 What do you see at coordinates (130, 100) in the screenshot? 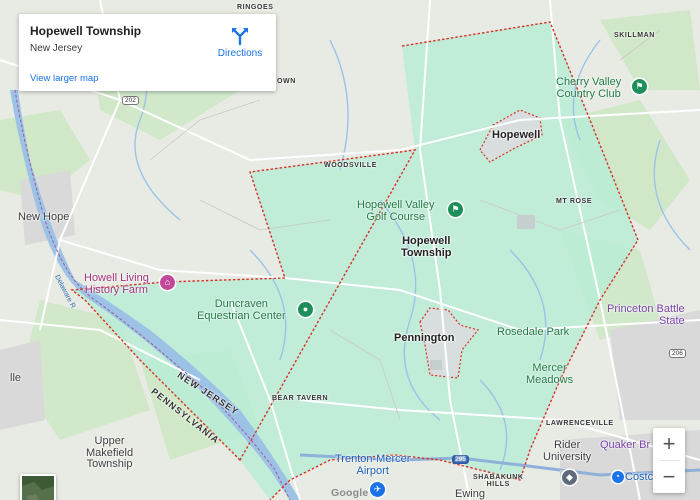
I see `route-202-shield: 202` at bounding box center [130, 100].